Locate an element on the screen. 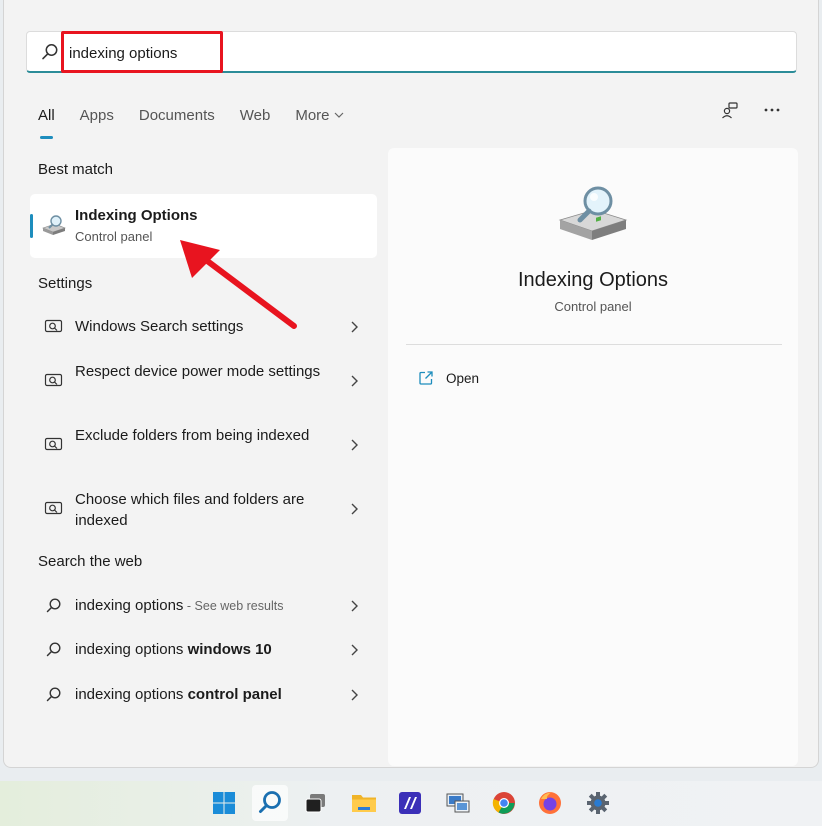 The height and width of the screenshot is (826, 822). taskbar-task-view-button is located at coordinates (316, 803).